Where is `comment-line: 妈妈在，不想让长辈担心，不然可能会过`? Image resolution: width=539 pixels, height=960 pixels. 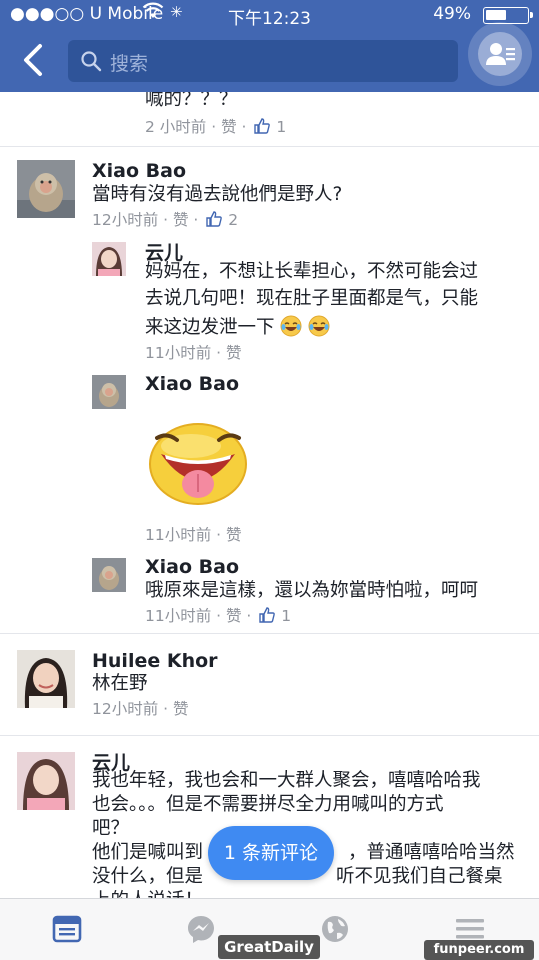 comment-line: 妈妈在，不想让长辈担心，不然可能会过 is located at coordinates (312, 271).